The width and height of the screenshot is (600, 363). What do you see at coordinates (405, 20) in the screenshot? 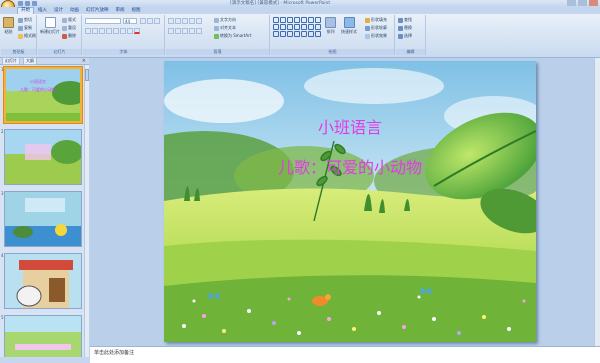
I see `find-button: 查找` at bounding box center [405, 20].